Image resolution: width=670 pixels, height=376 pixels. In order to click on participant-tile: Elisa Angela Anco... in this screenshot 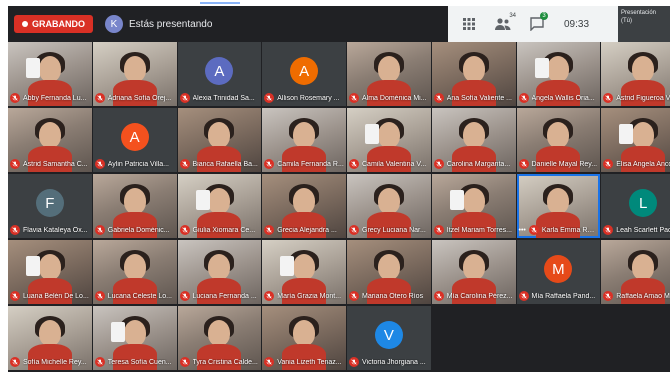, I will do `click(635, 140)`.